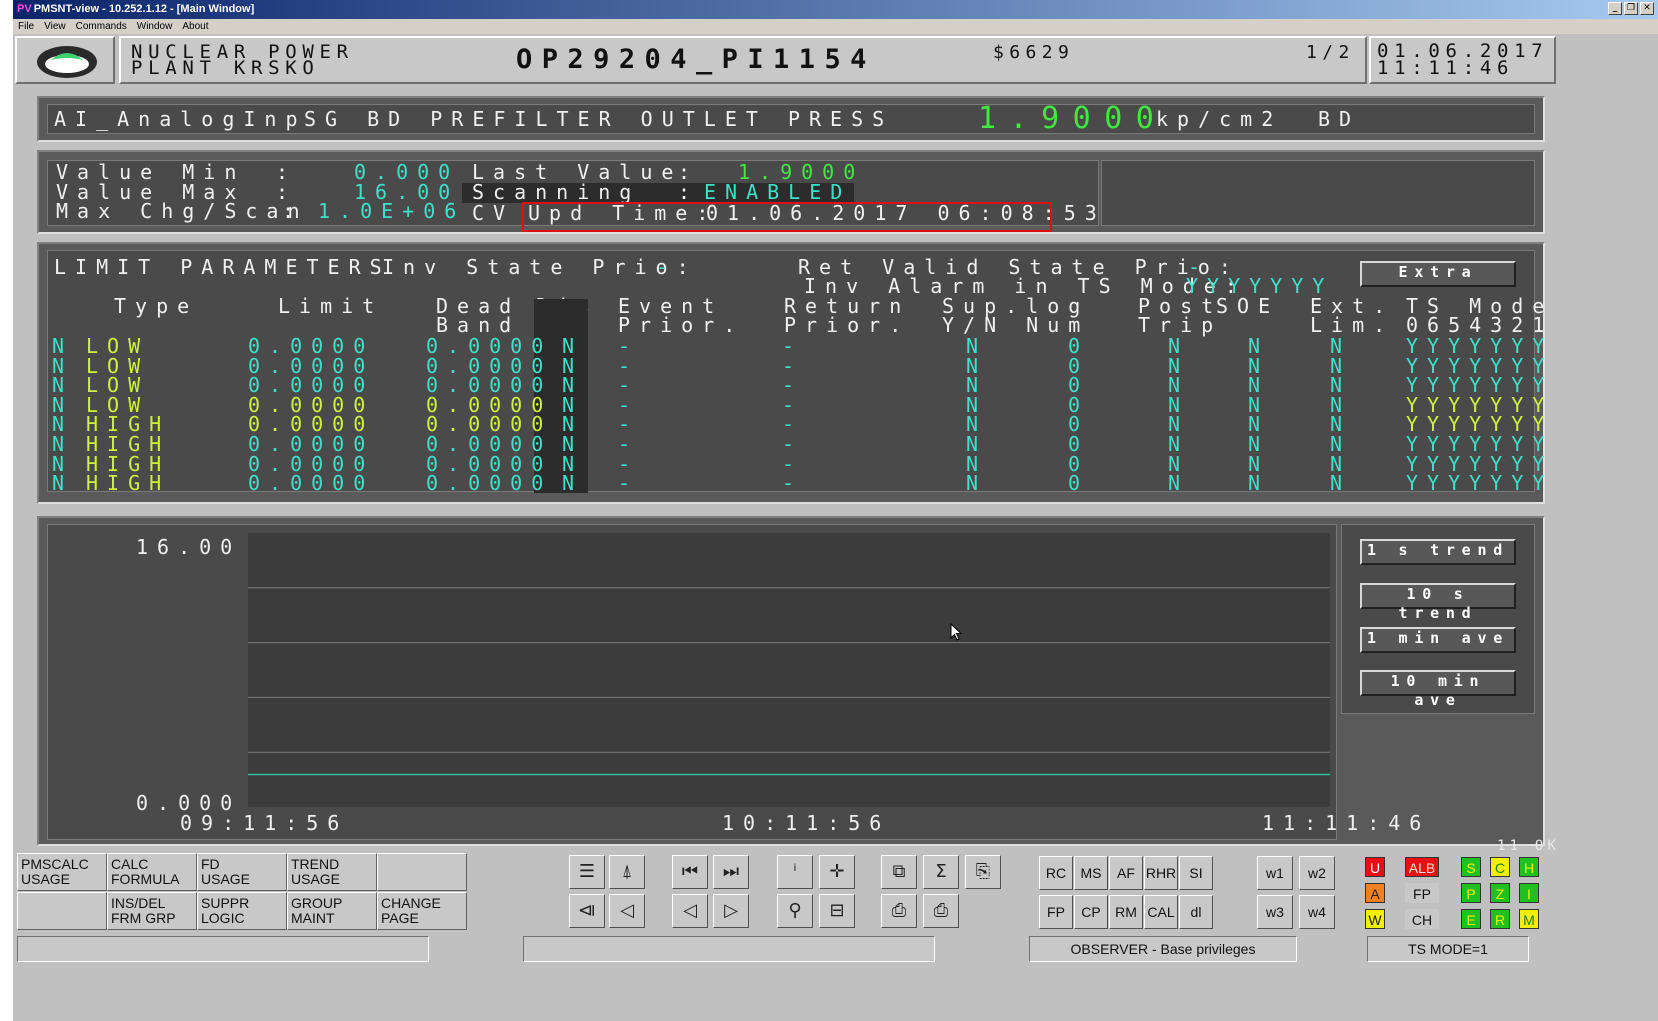 Image resolution: width=1658 pixels, height=1021 pixels. What do you see at coordinates (587, 872) in the screenshot?
I see `list-icon: ☰` at bounding box center [587, 872].